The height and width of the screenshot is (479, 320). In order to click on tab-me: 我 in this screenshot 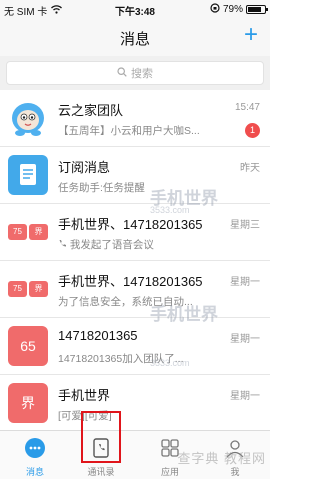, I will do `click(235, 455)`.